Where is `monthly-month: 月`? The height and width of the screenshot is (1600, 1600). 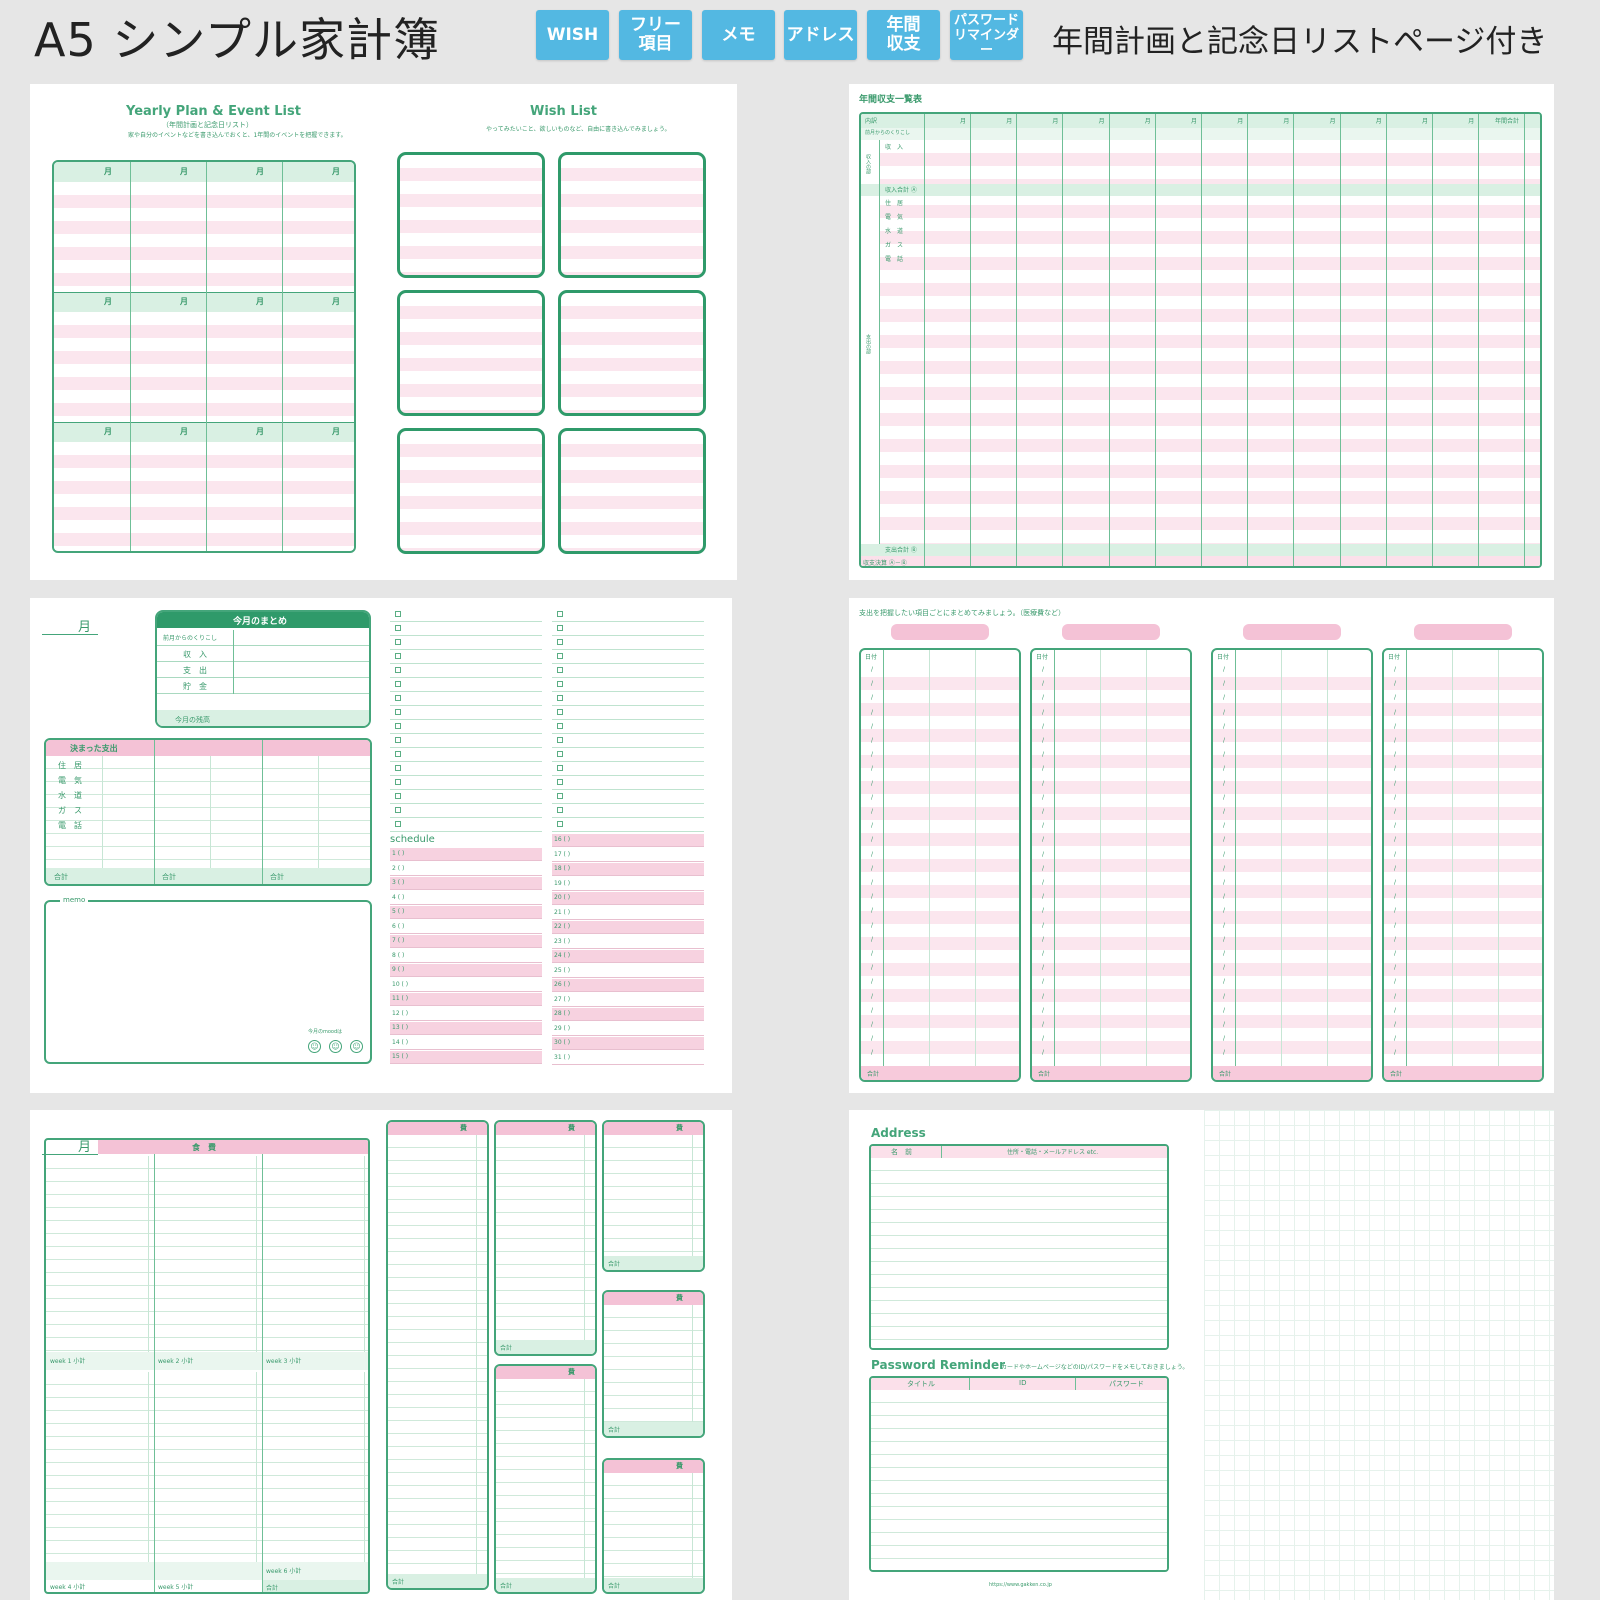 monthly-month: 月 is located at coordinates (85, 627).